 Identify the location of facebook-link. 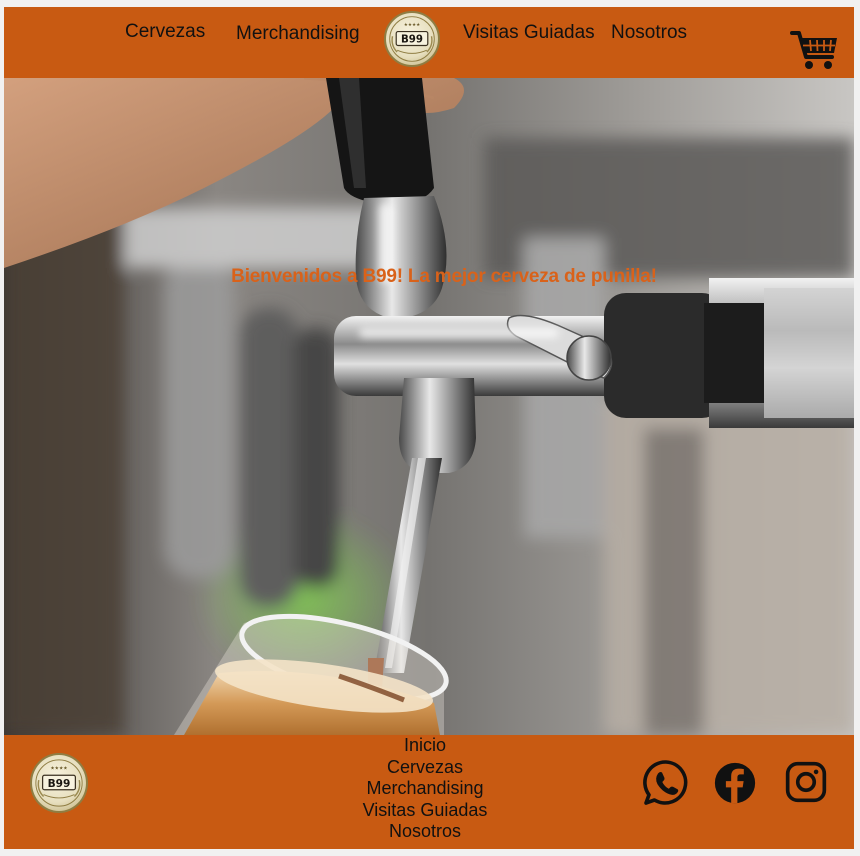
(736, 784).